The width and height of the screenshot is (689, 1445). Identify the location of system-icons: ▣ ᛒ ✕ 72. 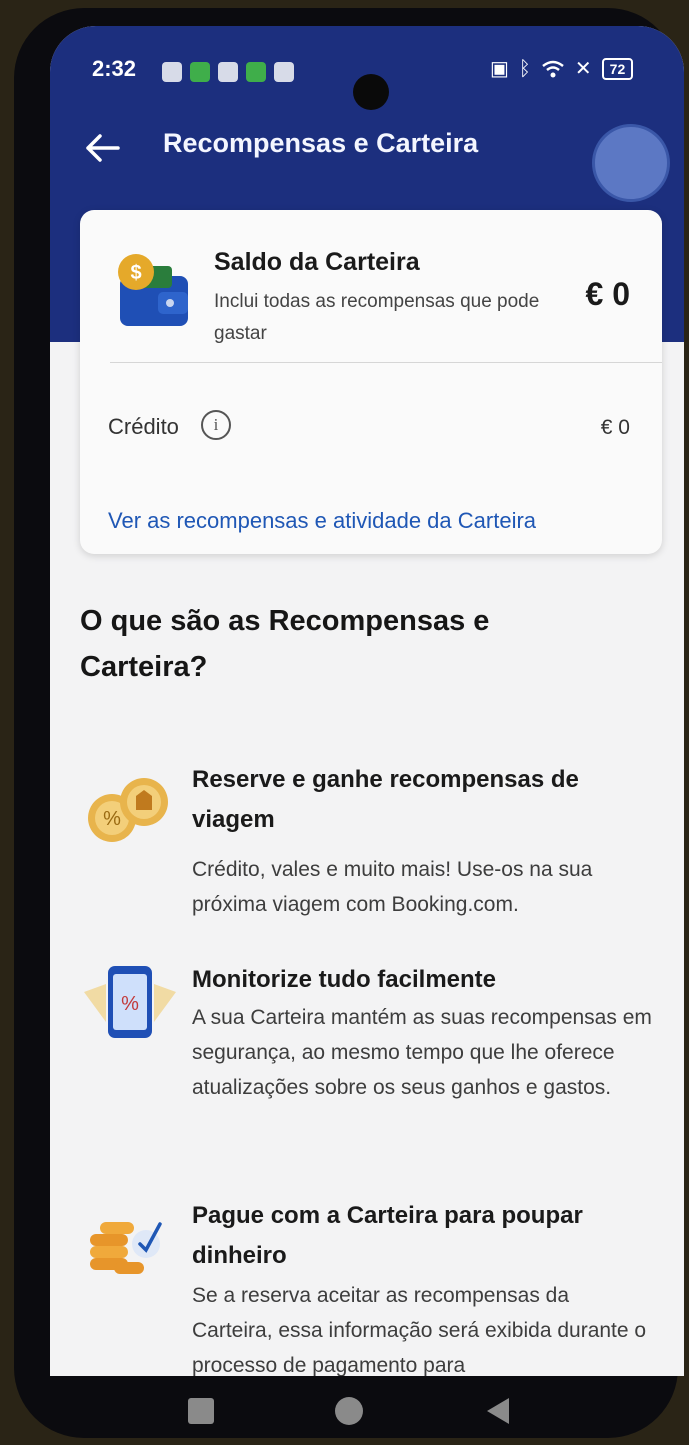
(562, 69).